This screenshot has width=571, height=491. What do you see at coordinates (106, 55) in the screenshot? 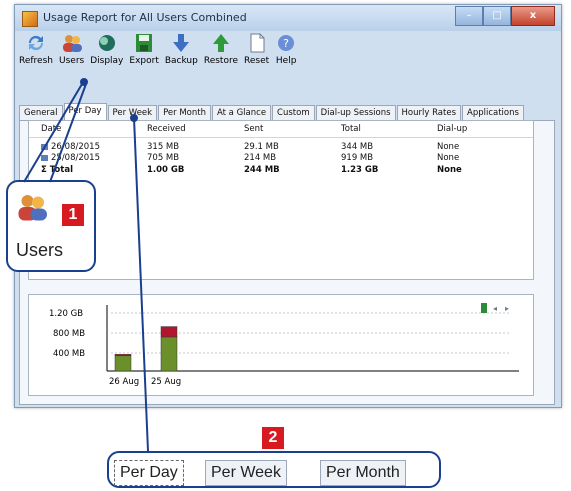
I see `display-button: Display` at bounding box center [106, 55].